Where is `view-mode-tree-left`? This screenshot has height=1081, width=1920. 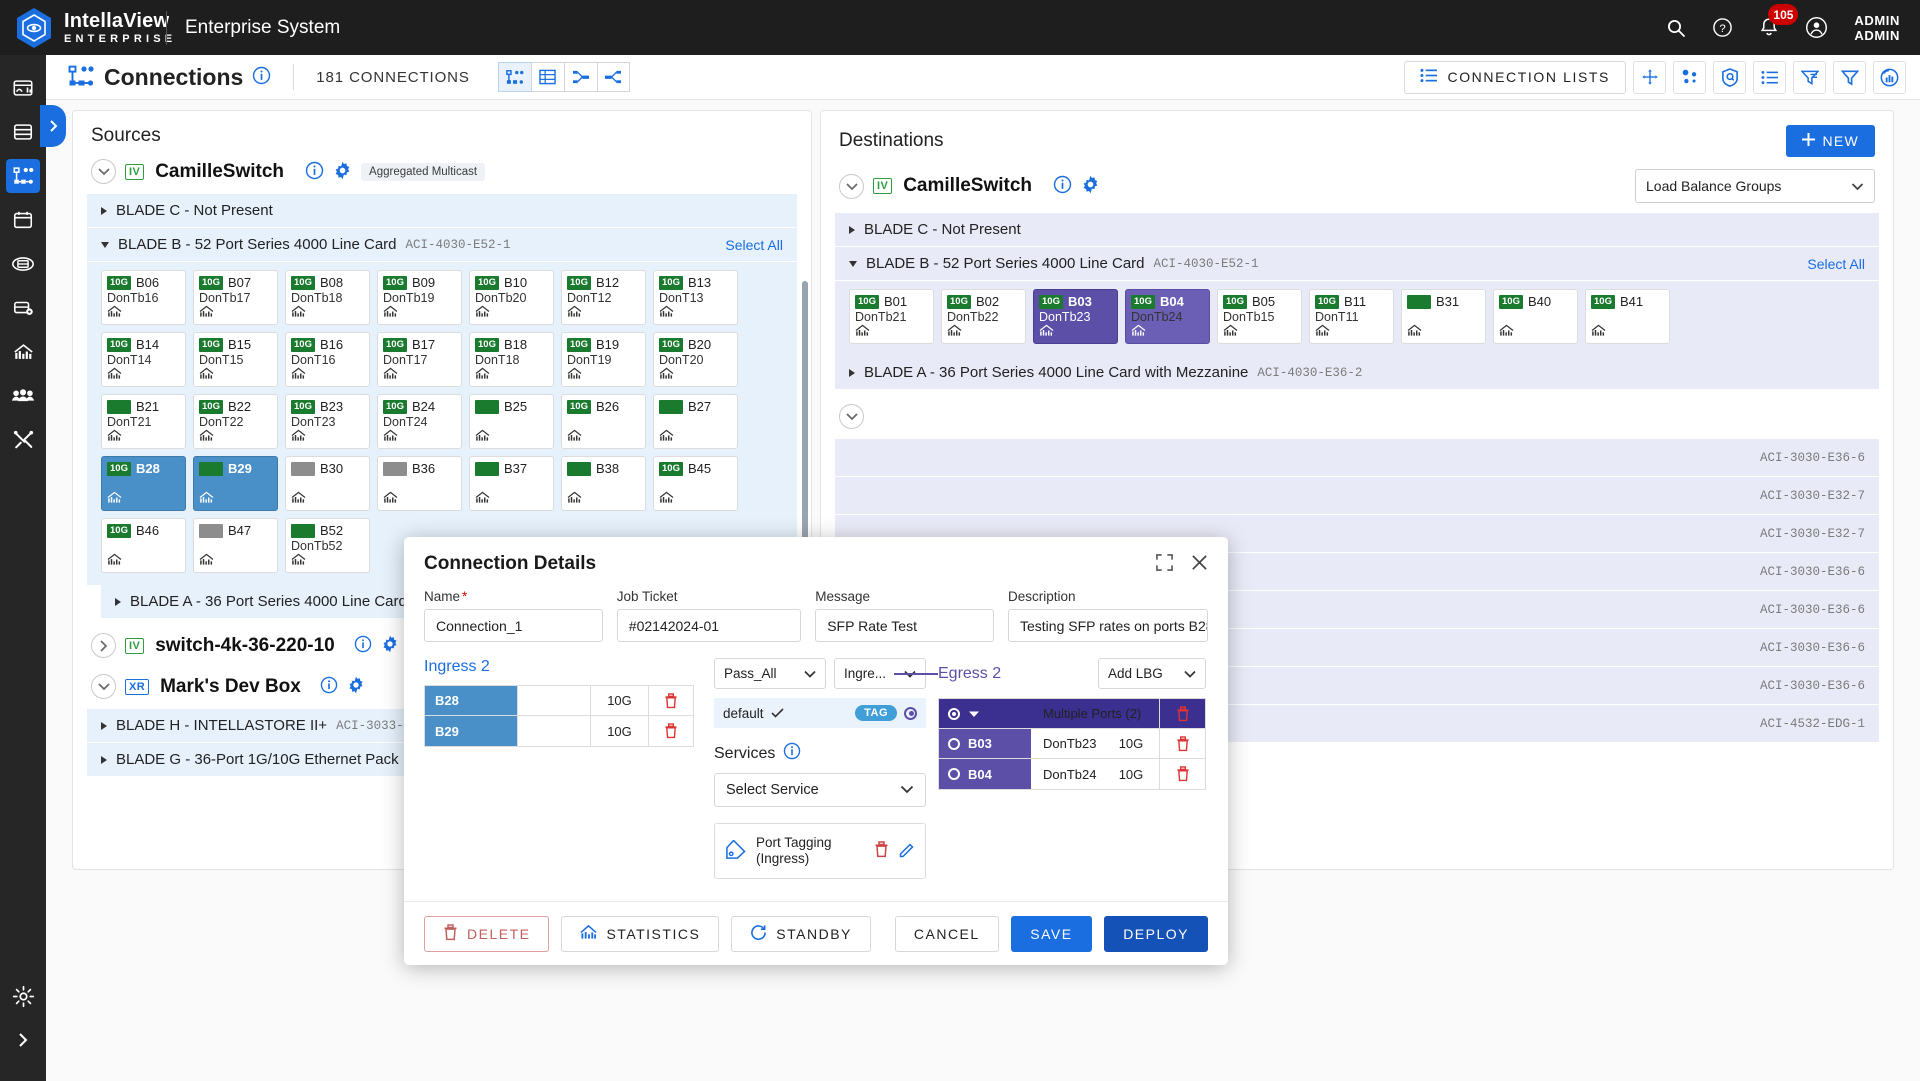
view-mode-tree-left is located at coordinates (580, 77).